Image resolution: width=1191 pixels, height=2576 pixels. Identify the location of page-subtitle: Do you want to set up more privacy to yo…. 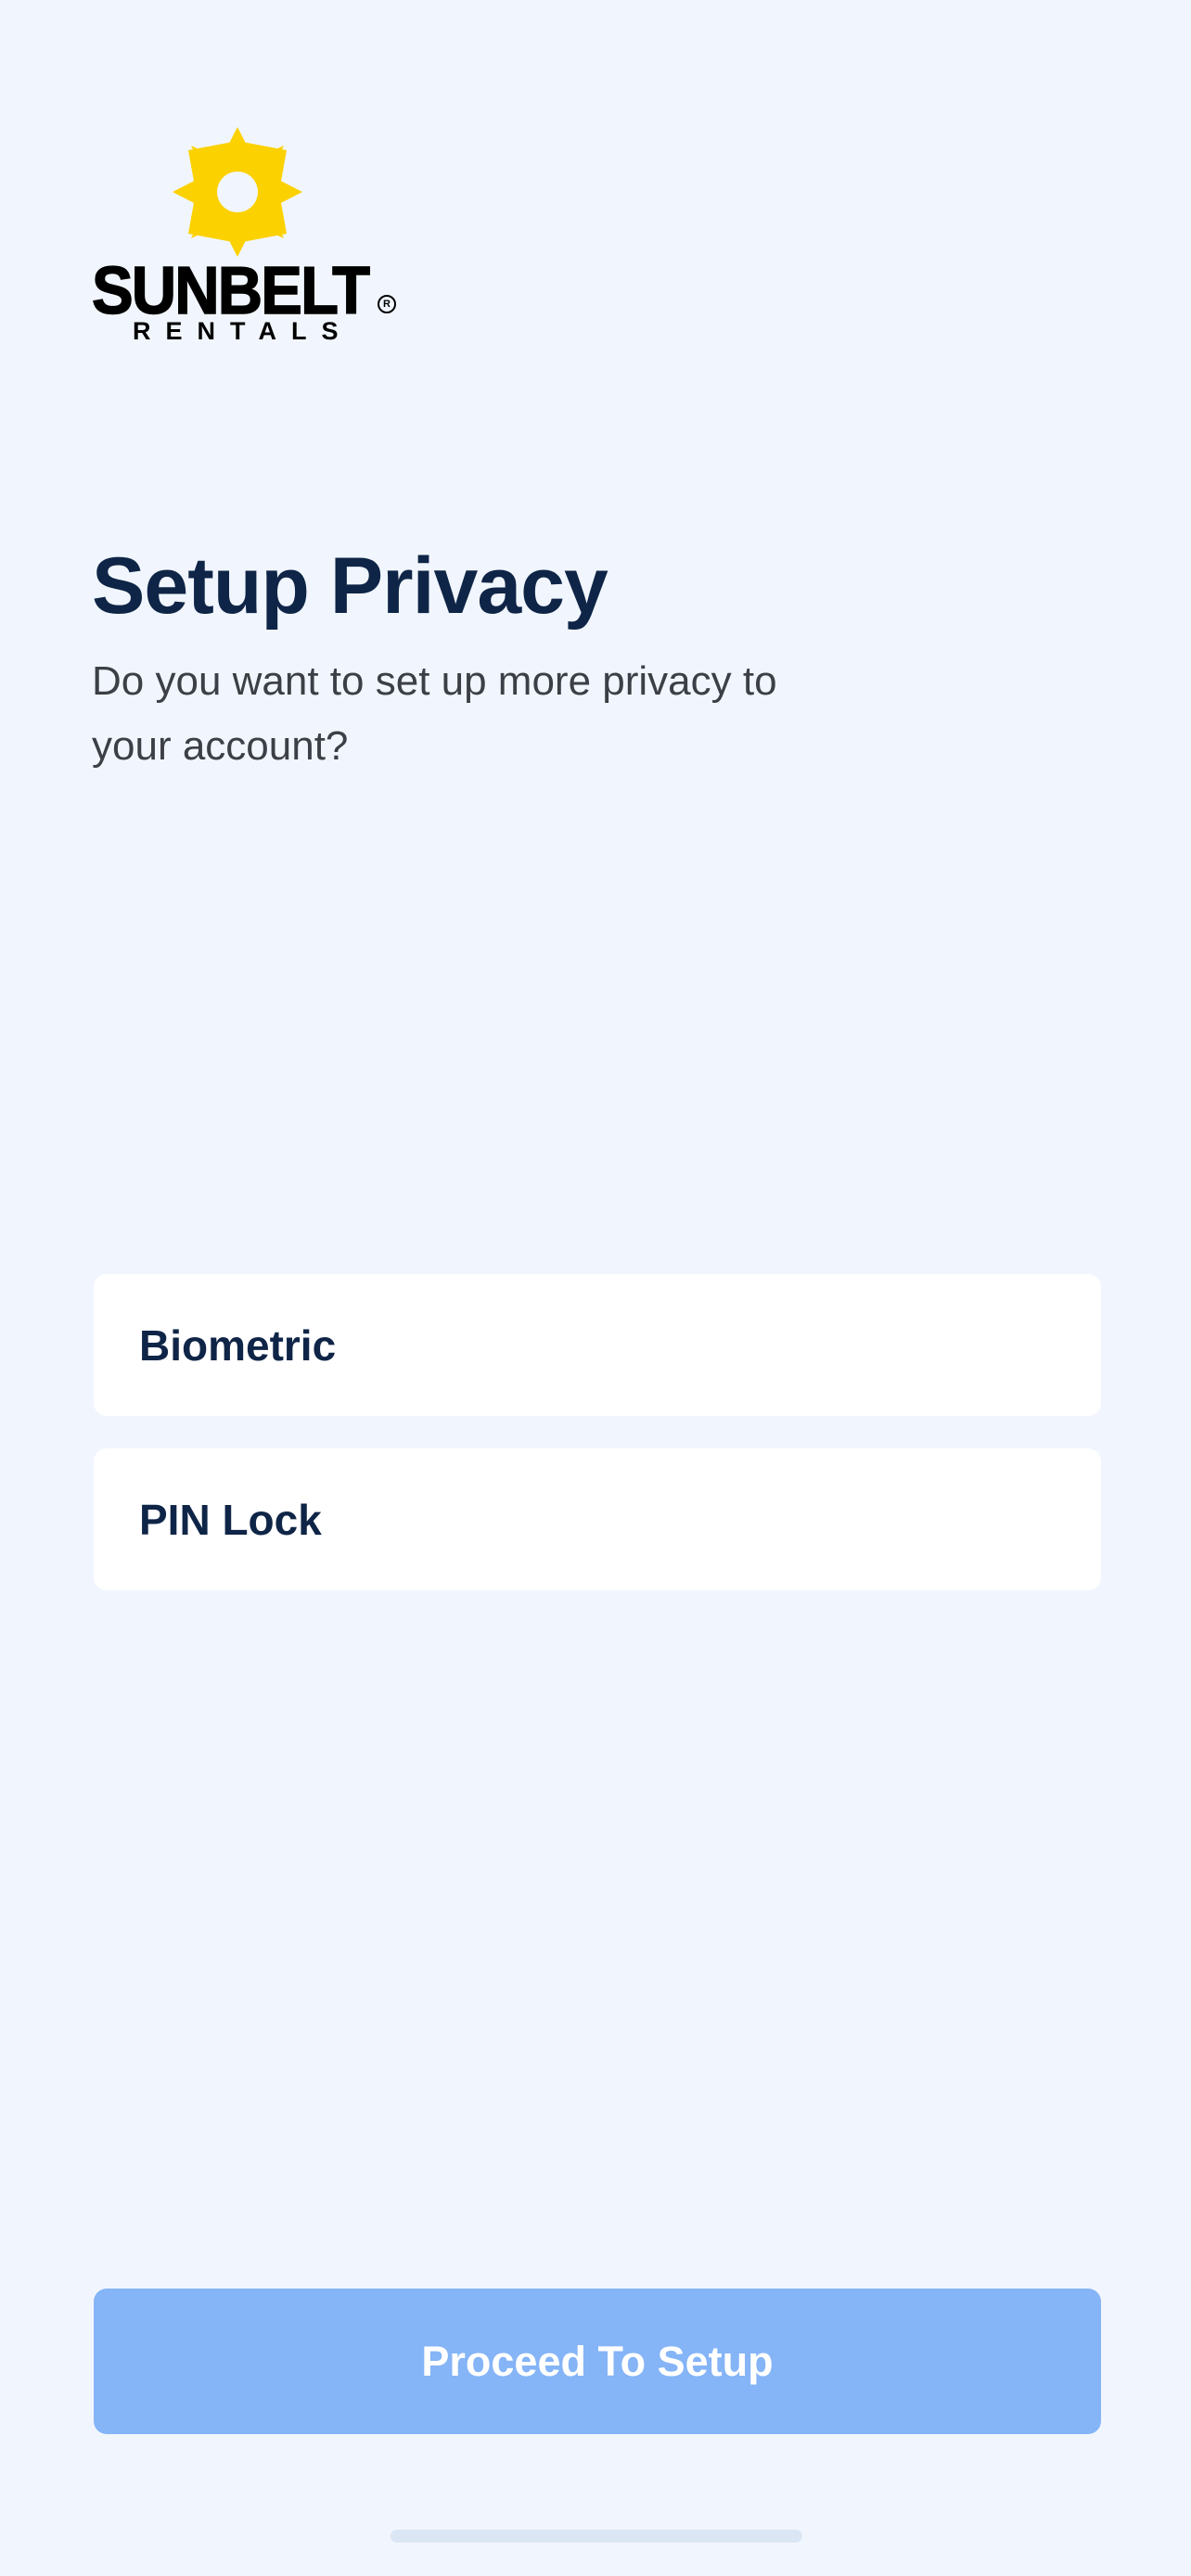
(434, 713).